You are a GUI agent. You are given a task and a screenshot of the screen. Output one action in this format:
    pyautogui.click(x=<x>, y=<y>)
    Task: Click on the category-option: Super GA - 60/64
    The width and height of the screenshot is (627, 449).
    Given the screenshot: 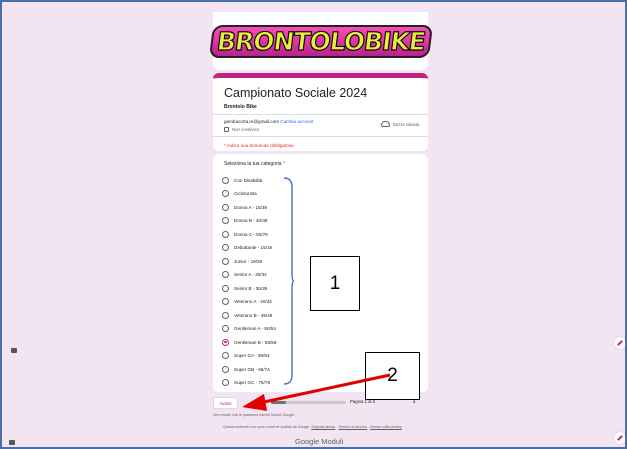 What is the action you would take?
    pyautogui.click(x=246, y=356)
    